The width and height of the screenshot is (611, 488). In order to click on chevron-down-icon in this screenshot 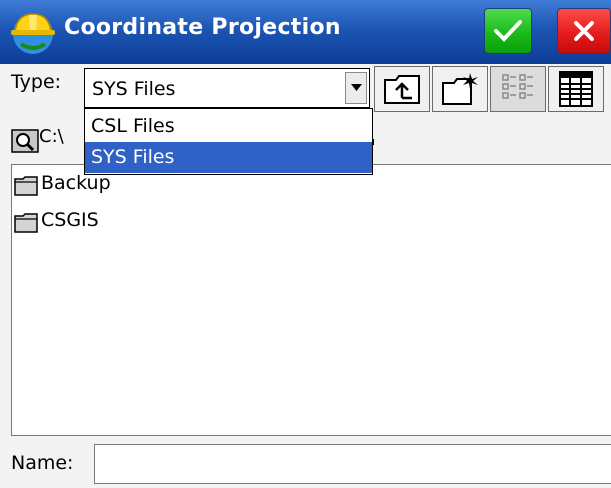, I will do `click(356, 87)`.